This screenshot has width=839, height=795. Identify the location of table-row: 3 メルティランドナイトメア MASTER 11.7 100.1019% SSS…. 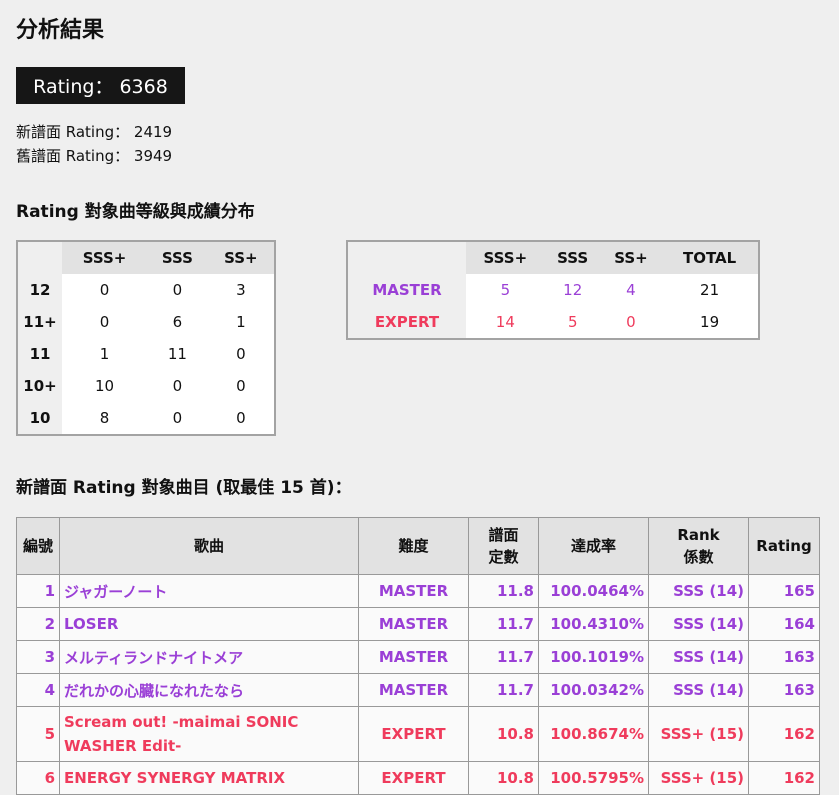
(418, 657).